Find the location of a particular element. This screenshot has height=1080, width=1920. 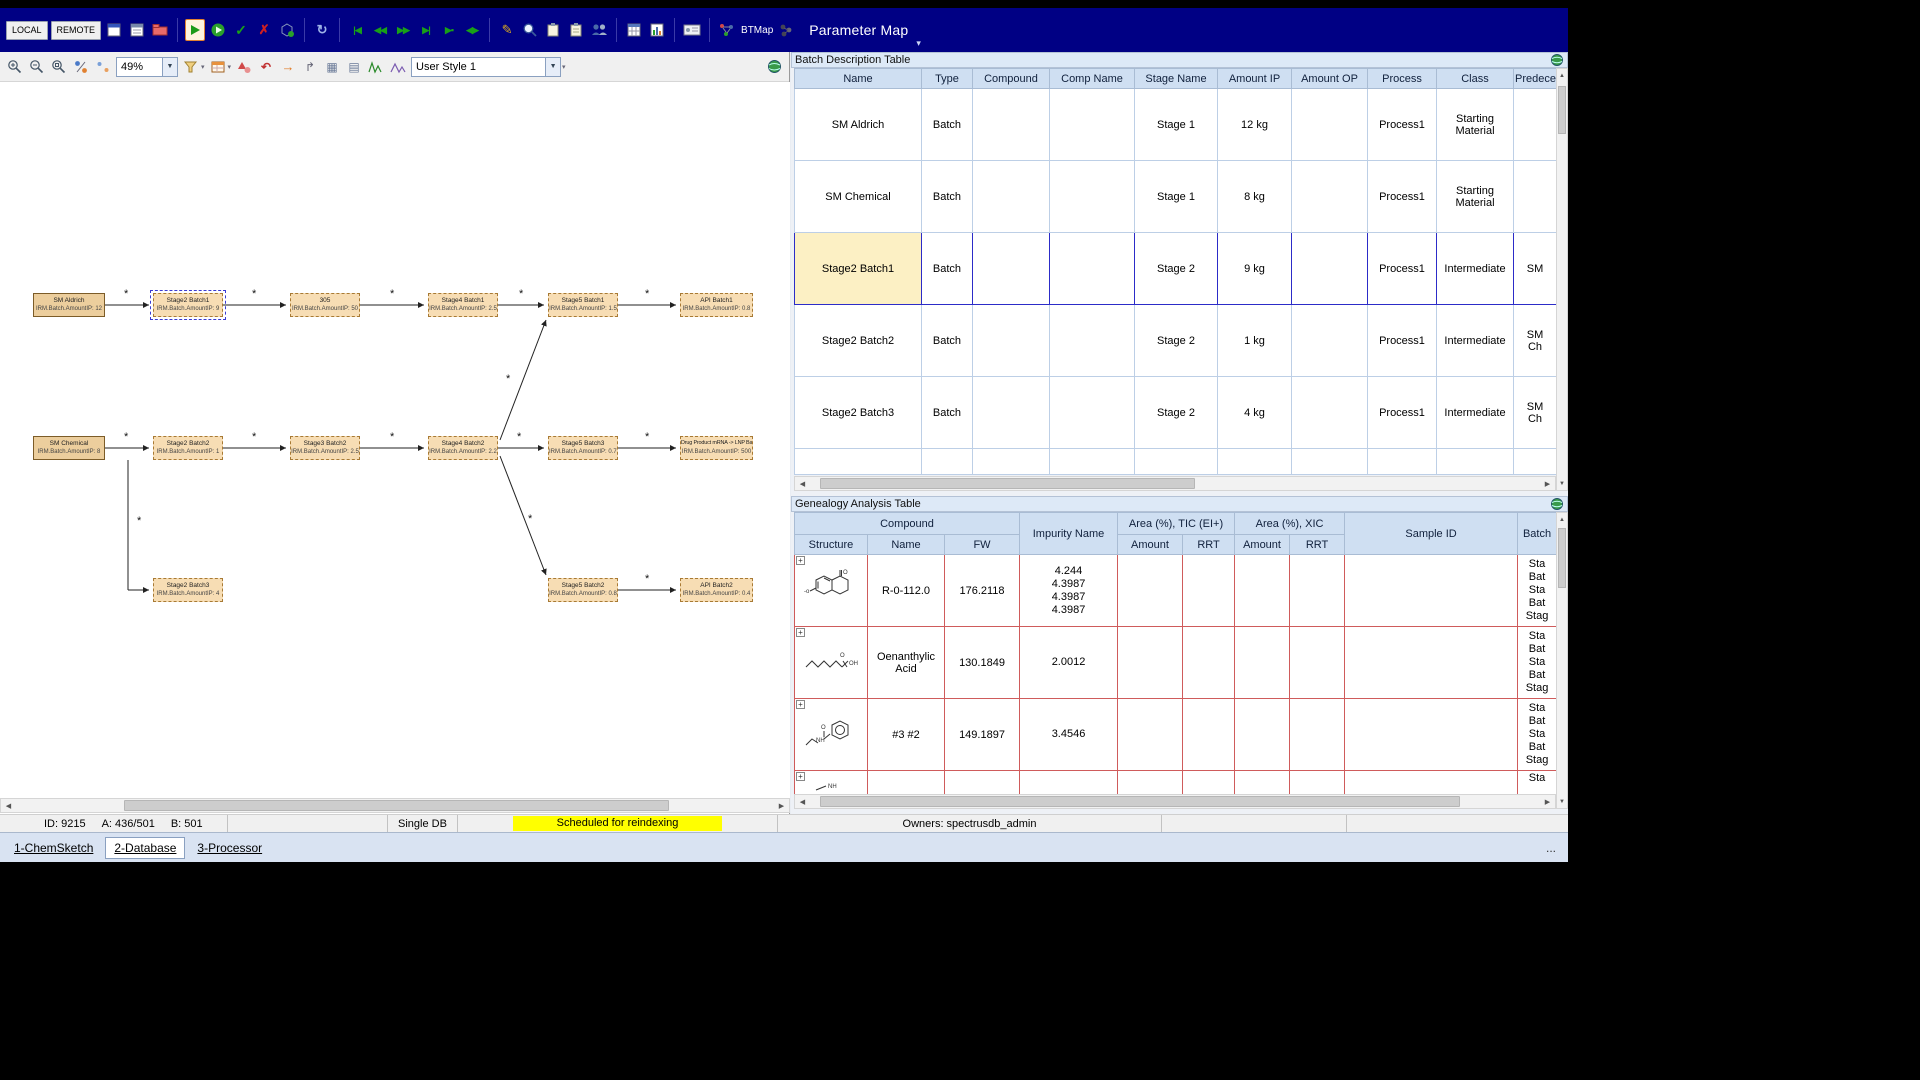

tab-chemsketch: 1-ChemSketch is located at coordinates (53, 848).